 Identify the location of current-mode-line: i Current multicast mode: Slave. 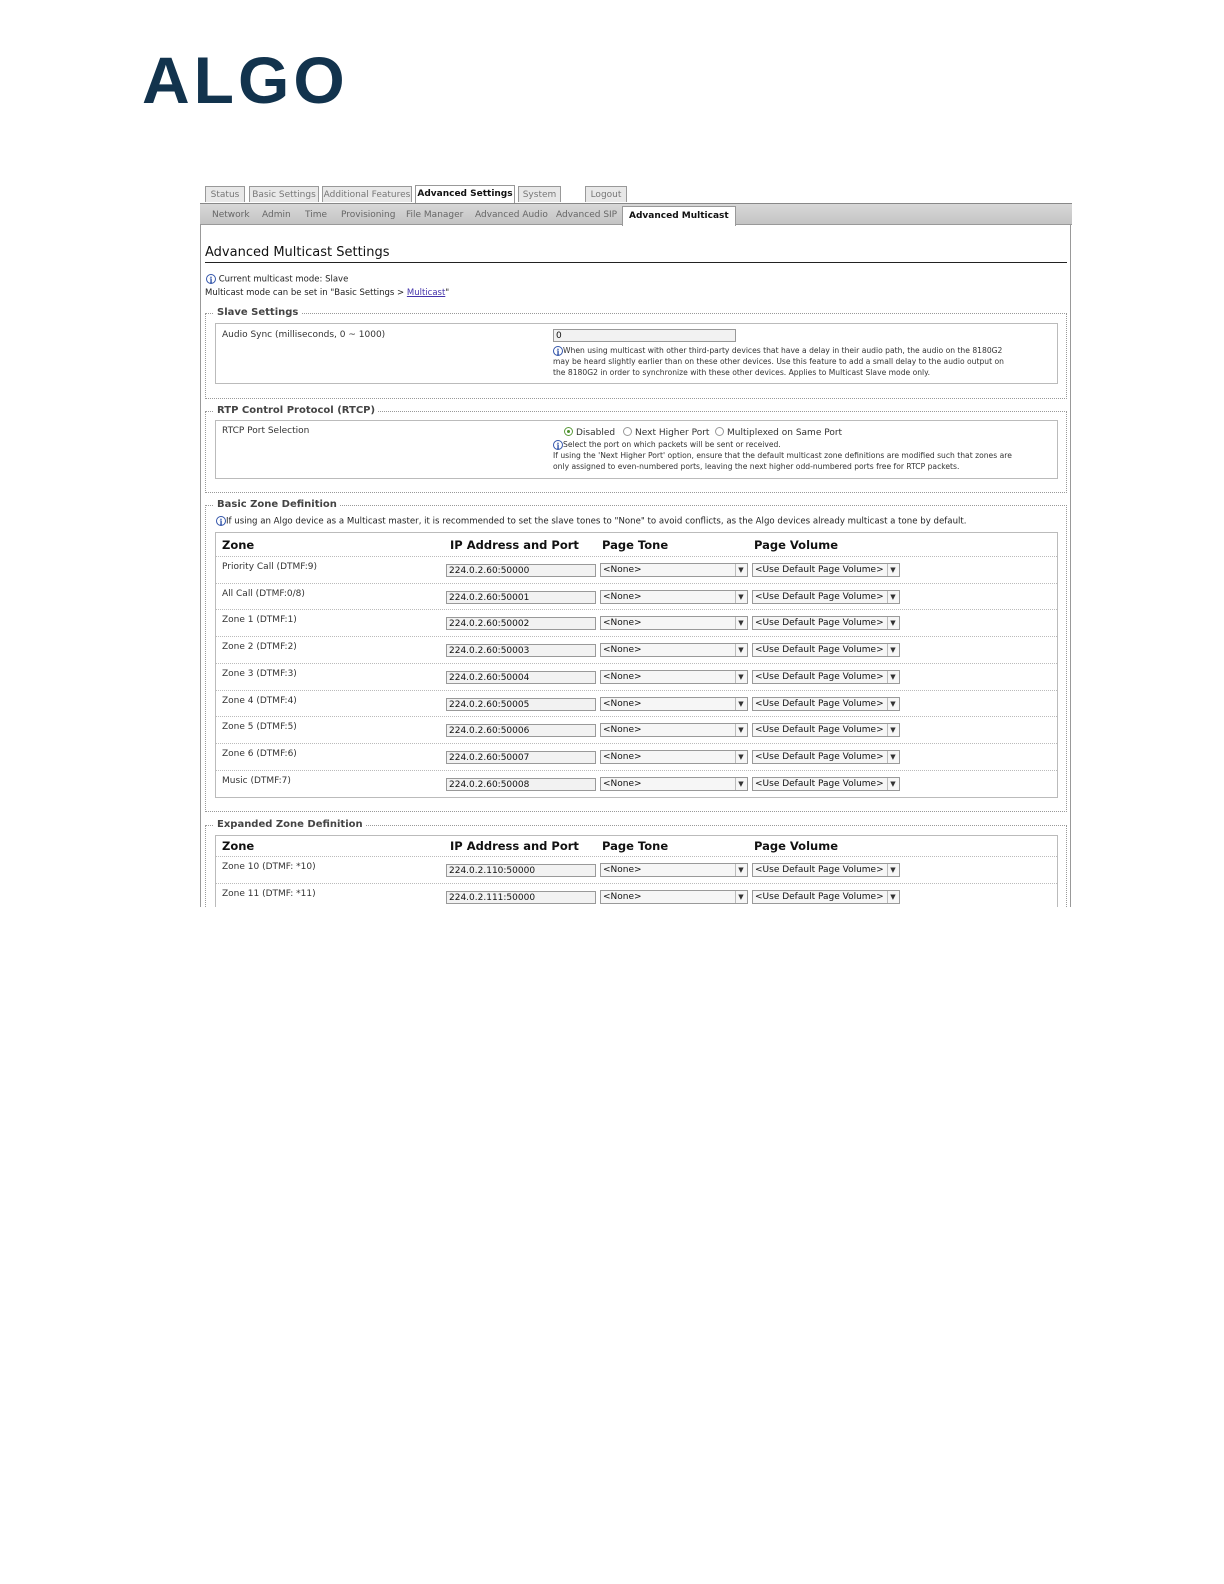
(277, 279).